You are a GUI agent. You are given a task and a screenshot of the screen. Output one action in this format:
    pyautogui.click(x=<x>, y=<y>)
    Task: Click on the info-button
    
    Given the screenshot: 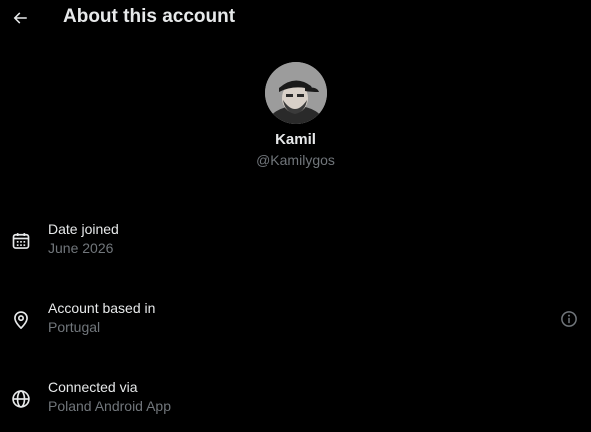 What is the action you would take?
    pyautogui.click(x=569, y=319)
    